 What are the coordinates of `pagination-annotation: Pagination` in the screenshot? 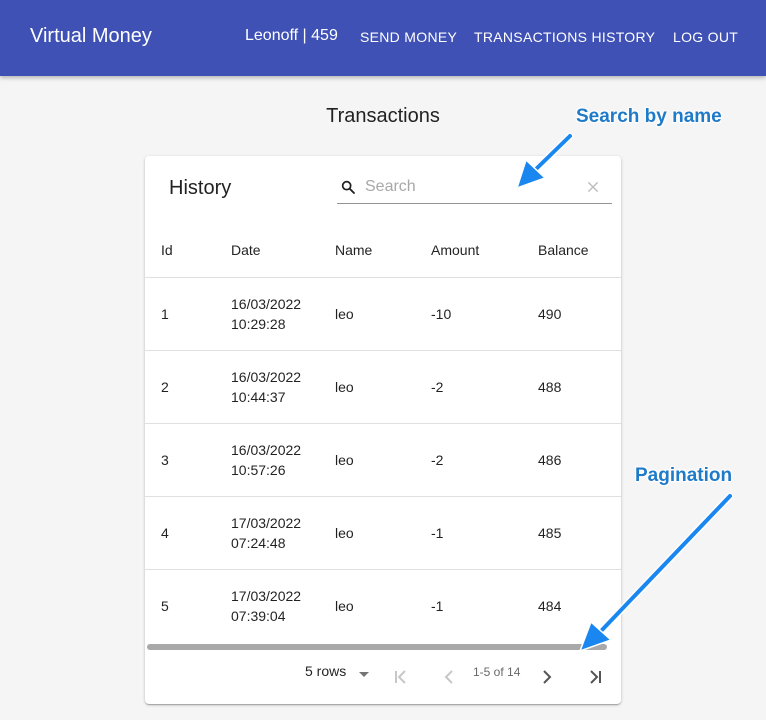 It's located at (684, 475).